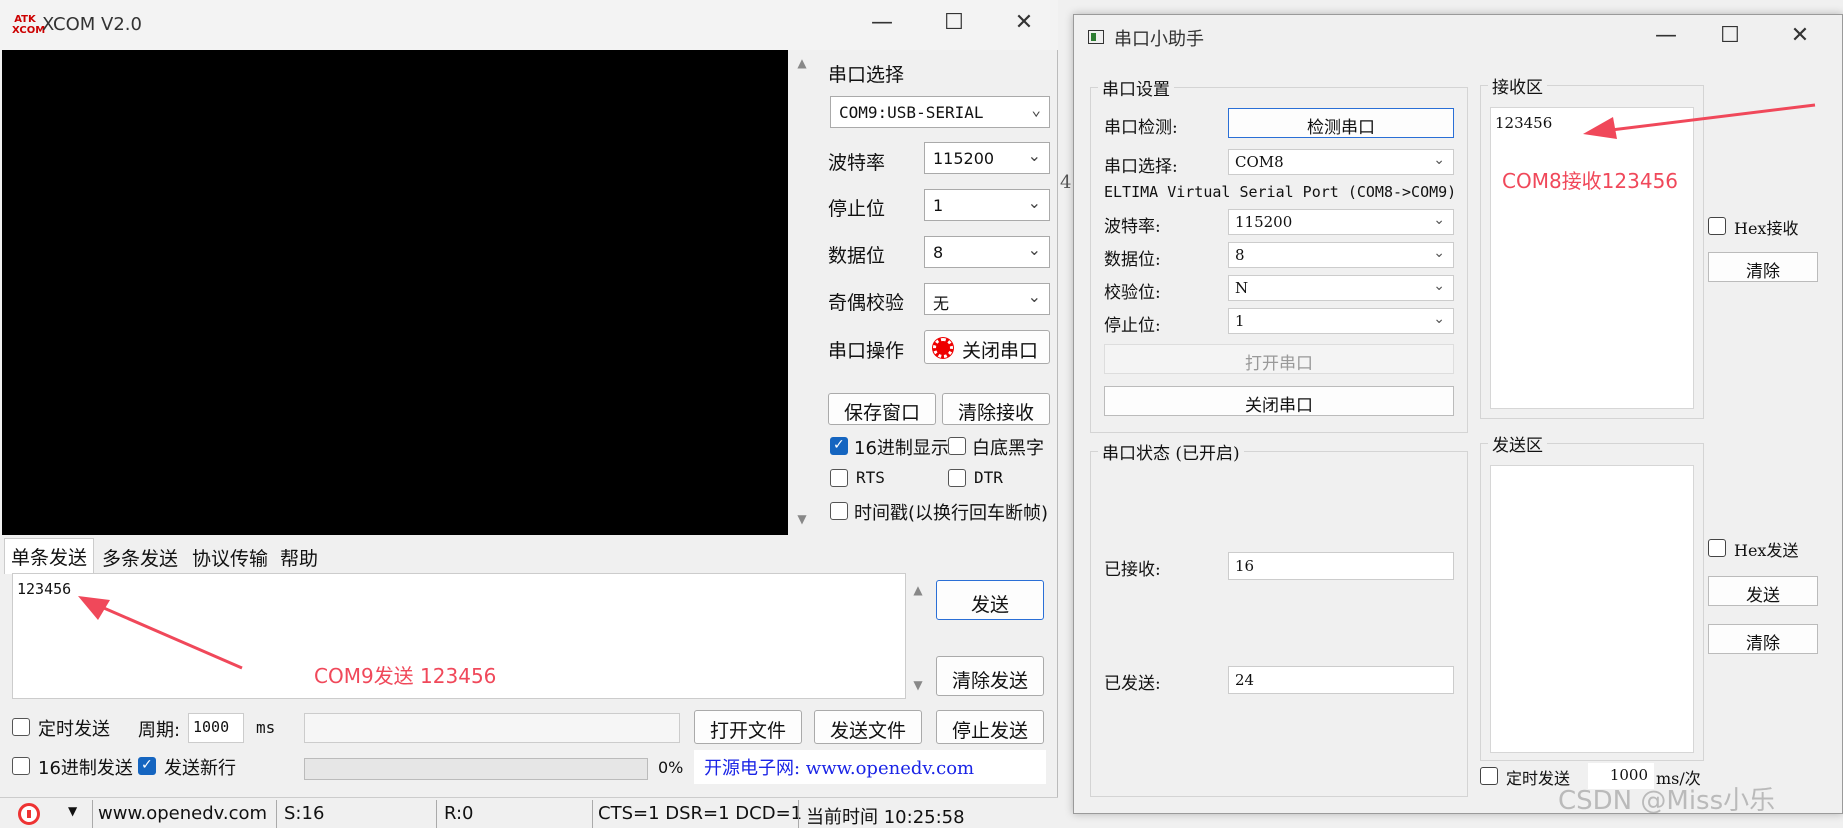  What do you see at coordinates (1524, 123) in the screenshot?
I see `receive-text: 123456` at bounding box center [1524, 123].